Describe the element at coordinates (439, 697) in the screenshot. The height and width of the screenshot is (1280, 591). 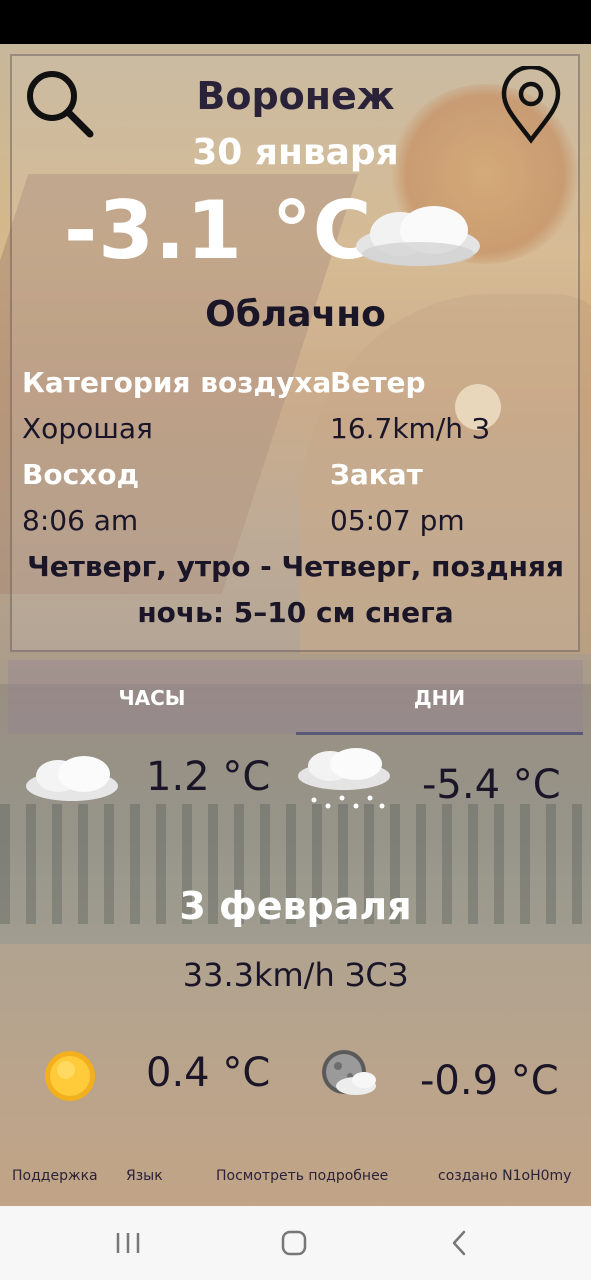
I see `tab-days: ДНИ` at that location.